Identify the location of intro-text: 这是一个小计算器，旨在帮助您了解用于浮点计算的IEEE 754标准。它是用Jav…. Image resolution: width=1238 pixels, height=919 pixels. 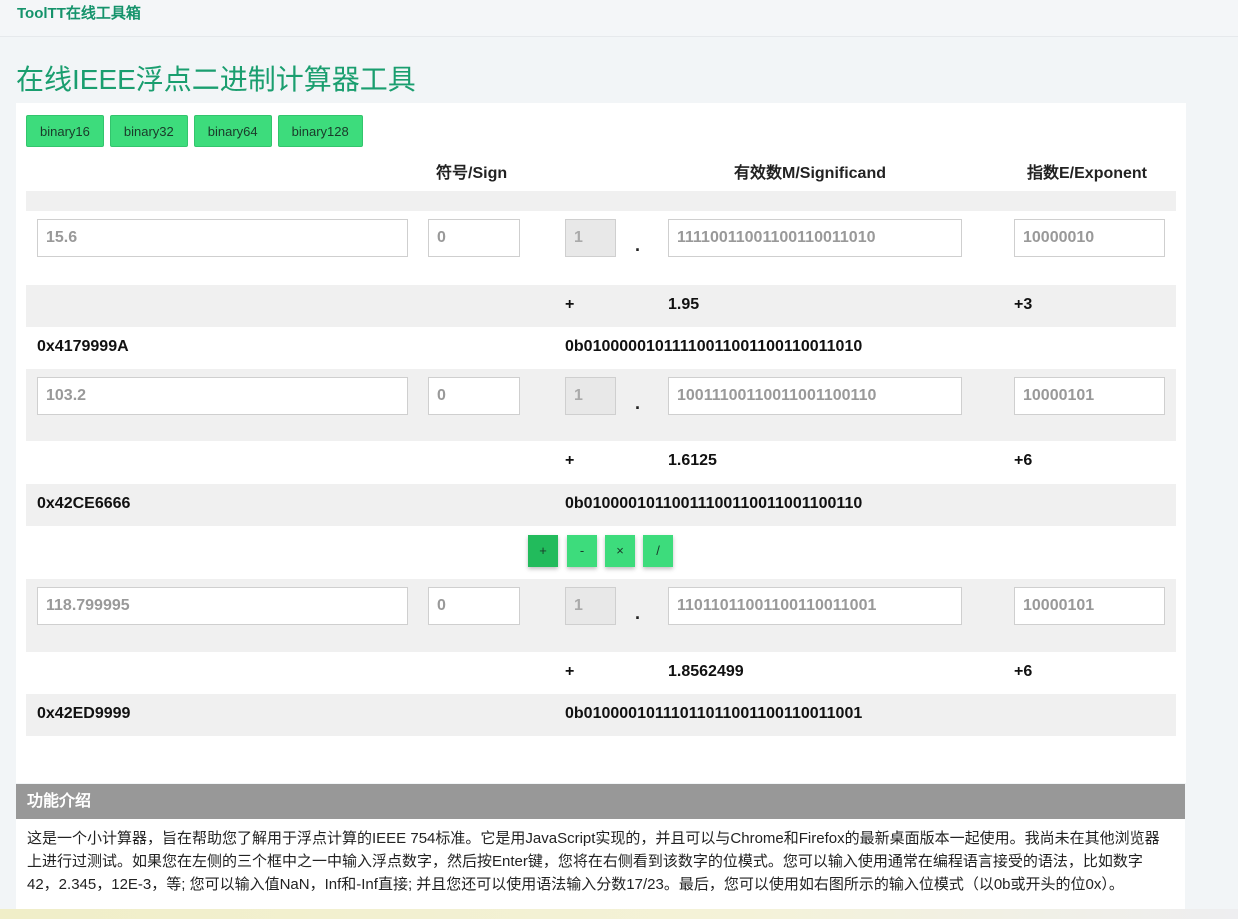
(600, 869).